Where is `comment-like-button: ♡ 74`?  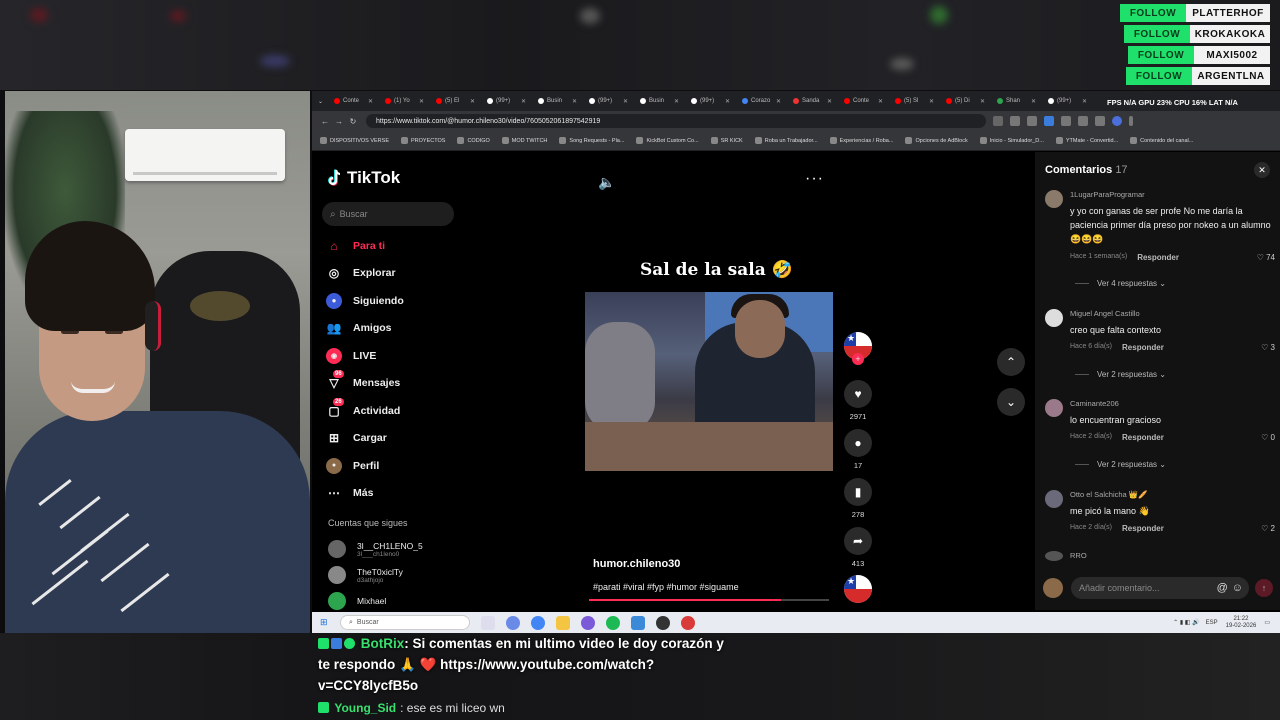 comment-like-button: ♡ 74 is located at coordinates (1266, 257).